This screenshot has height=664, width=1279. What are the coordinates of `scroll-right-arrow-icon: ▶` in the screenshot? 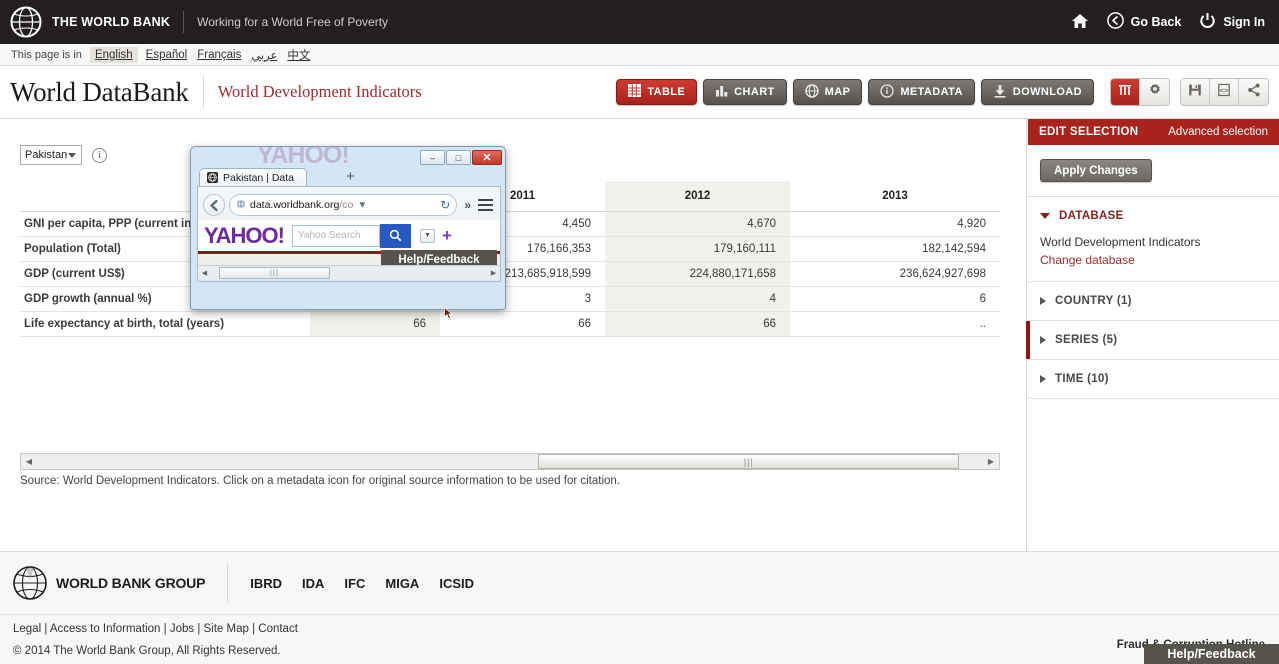 It's located at (991, 461).